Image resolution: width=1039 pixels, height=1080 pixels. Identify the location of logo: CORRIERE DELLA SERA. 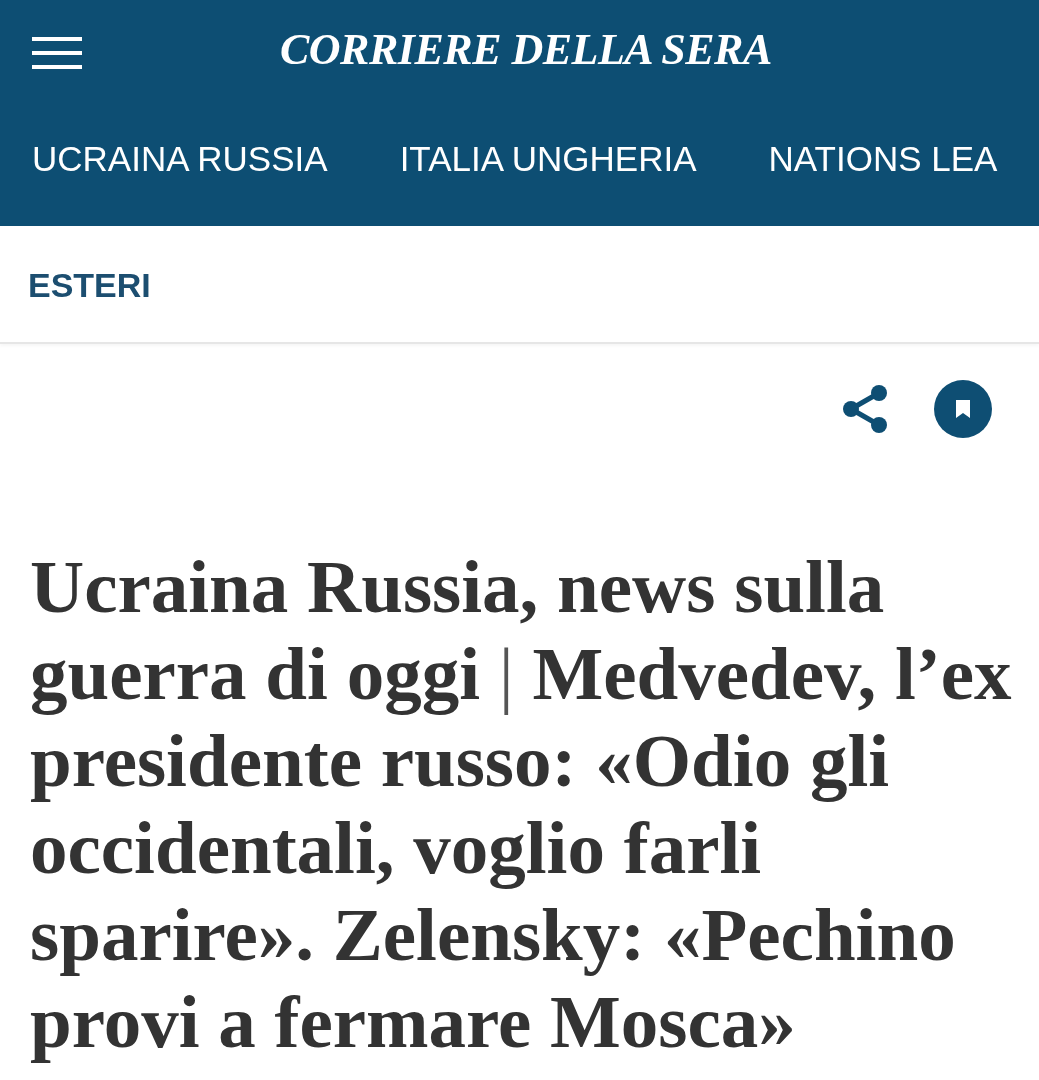
(526, 50).